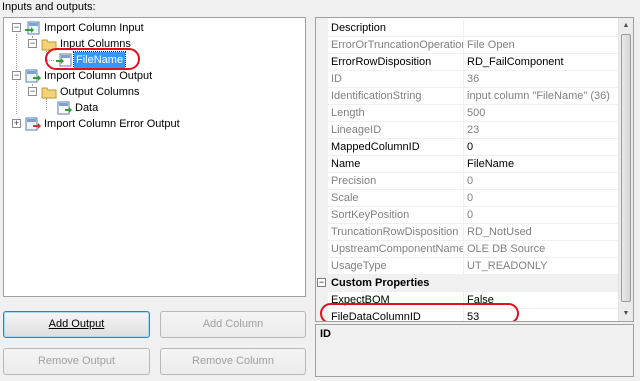  I want to click on output-node-icon, so click(33, 76).